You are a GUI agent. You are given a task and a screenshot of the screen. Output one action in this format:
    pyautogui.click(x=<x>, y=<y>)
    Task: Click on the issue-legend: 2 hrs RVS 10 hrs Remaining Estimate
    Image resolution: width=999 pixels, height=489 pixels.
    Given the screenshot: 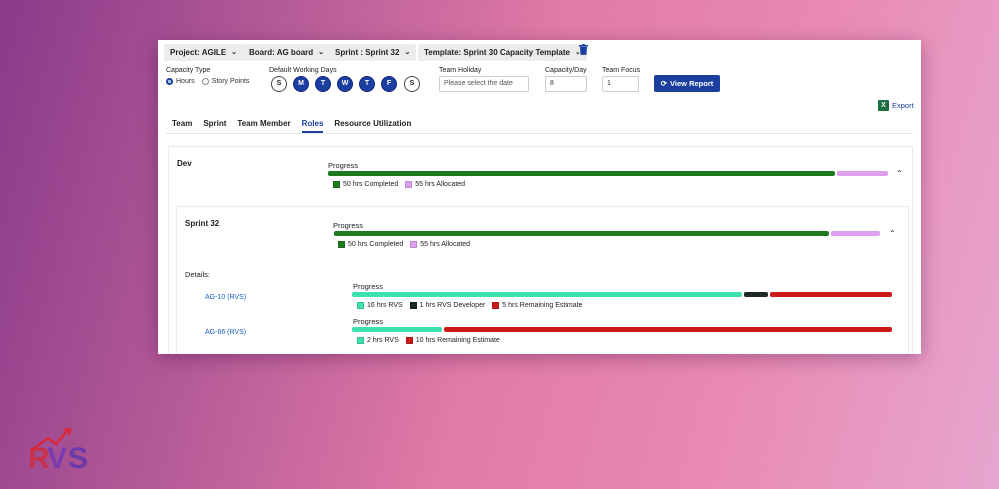 What is the action you would take?
    pyautogui.click(x=428, y=340)
    